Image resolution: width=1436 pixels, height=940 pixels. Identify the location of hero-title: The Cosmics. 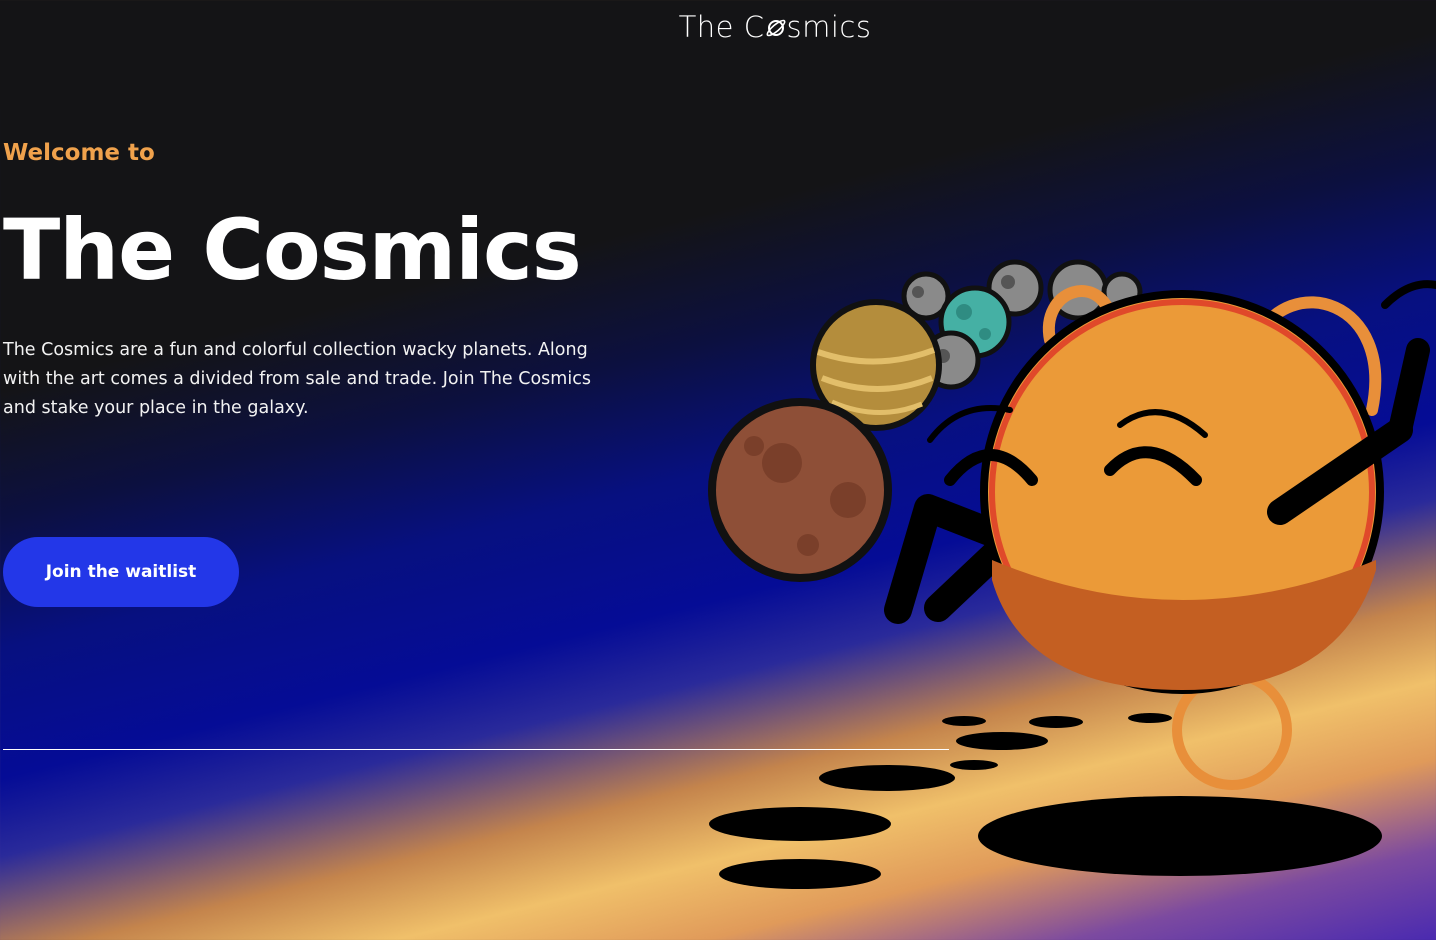
(292, 250).